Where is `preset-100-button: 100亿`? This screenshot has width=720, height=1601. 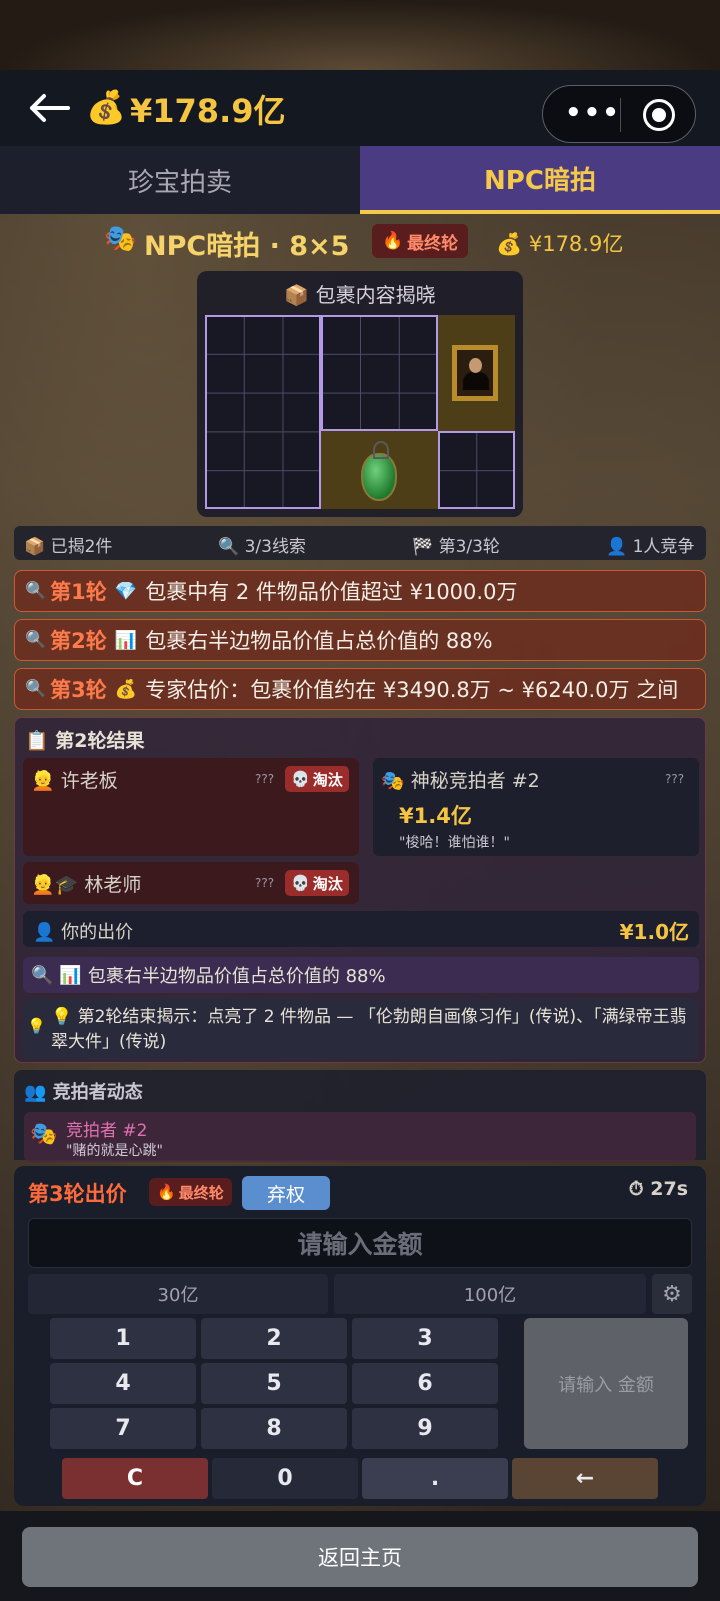
preset-100-button: 100亿 is located at coordinates (490, 1294).